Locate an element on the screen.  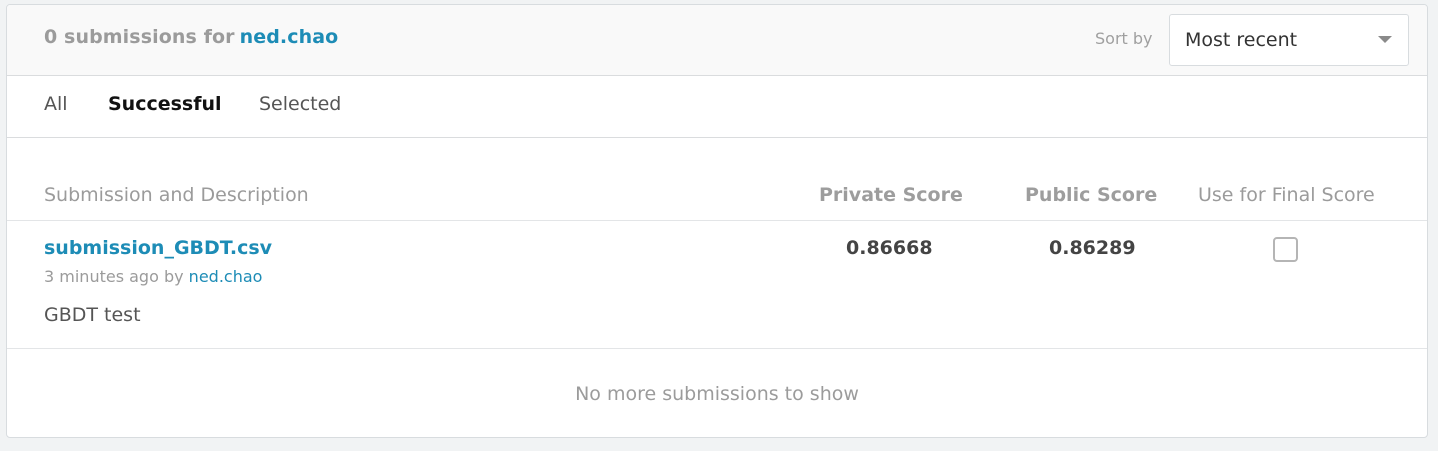
page-title: 0 submissions for ned.chao is located at coordinates (191, 37).